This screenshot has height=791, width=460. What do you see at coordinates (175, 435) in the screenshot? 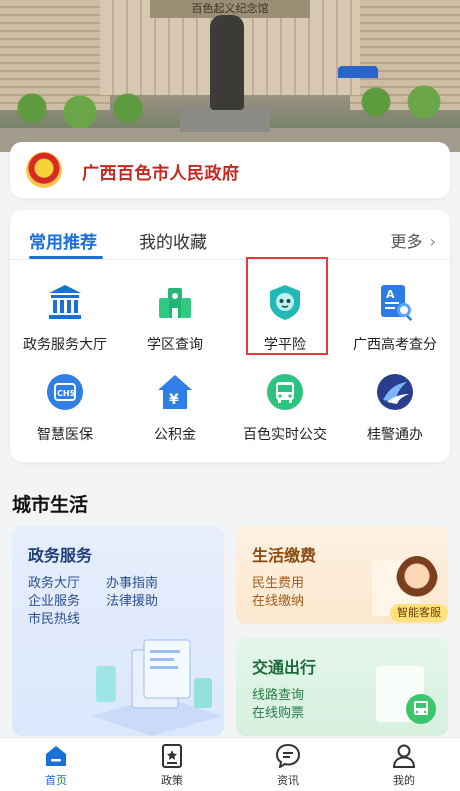
I see `service-label: 公积金` at bounding box center [175, 435].